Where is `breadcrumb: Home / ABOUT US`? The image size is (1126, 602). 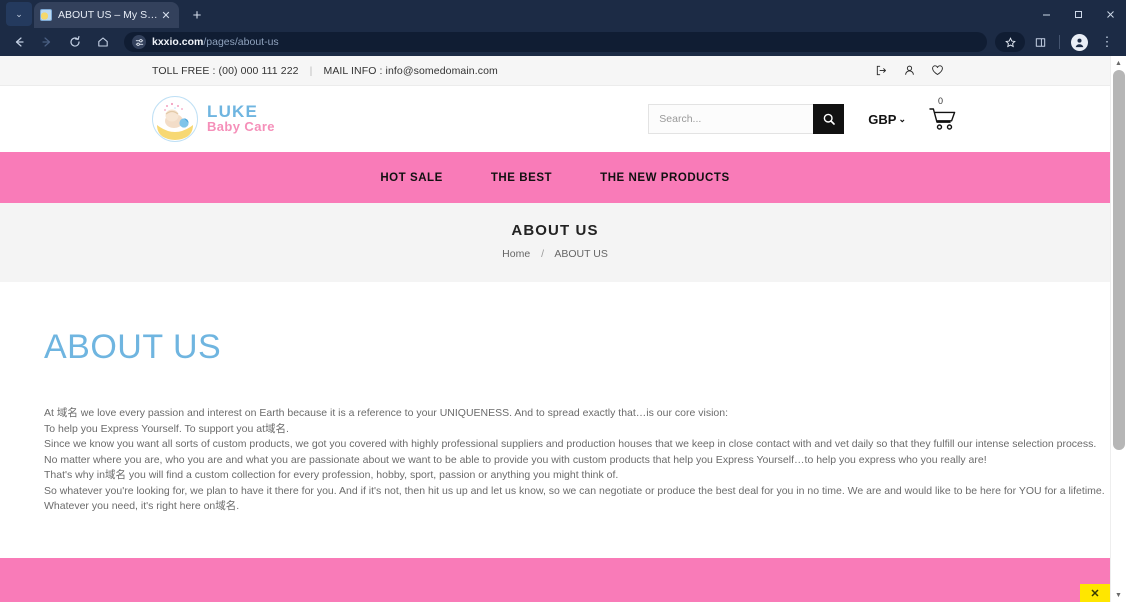
breadcrumb: Home / ABOUT US is located at coordinates (555, 254).